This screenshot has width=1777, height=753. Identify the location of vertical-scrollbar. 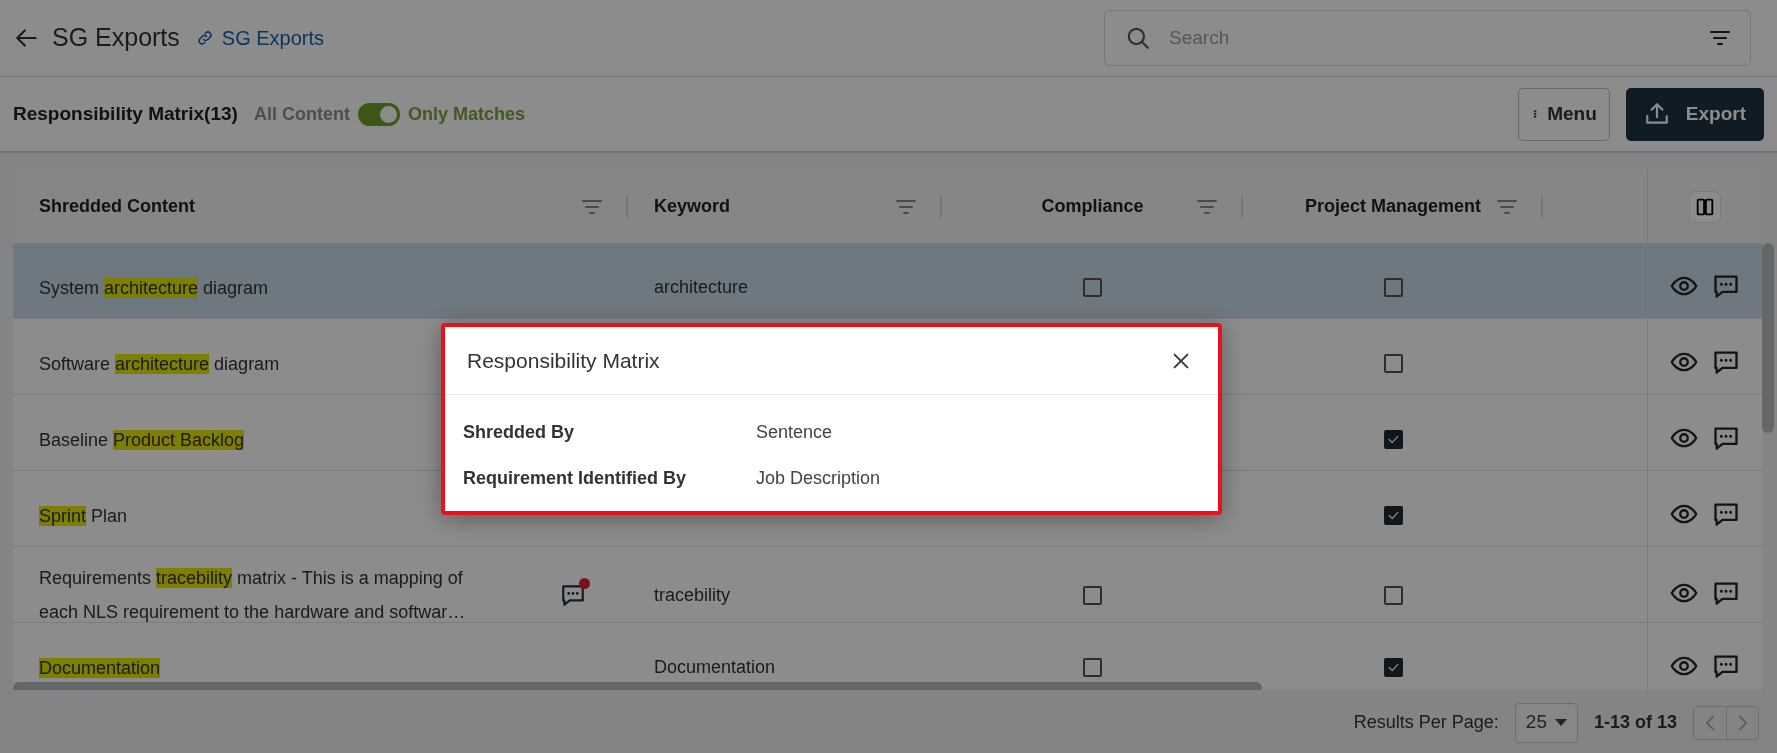
(1768, 338).